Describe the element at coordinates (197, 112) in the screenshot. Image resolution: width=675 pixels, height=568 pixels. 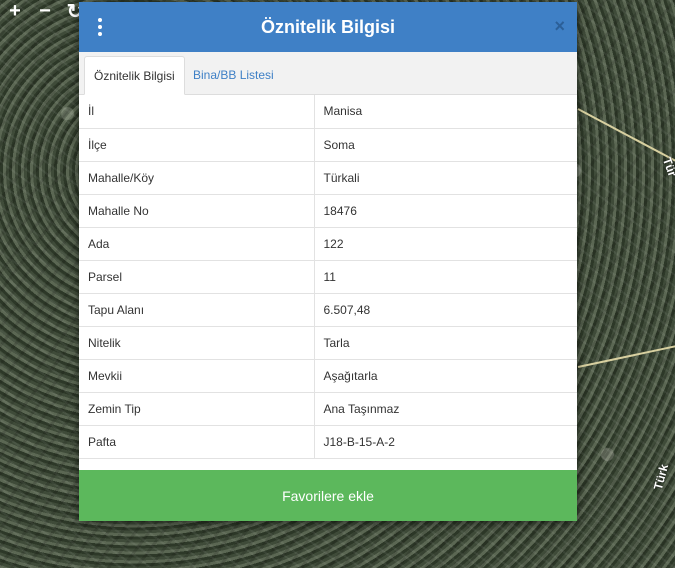
I see `row-key: İl` at that location.